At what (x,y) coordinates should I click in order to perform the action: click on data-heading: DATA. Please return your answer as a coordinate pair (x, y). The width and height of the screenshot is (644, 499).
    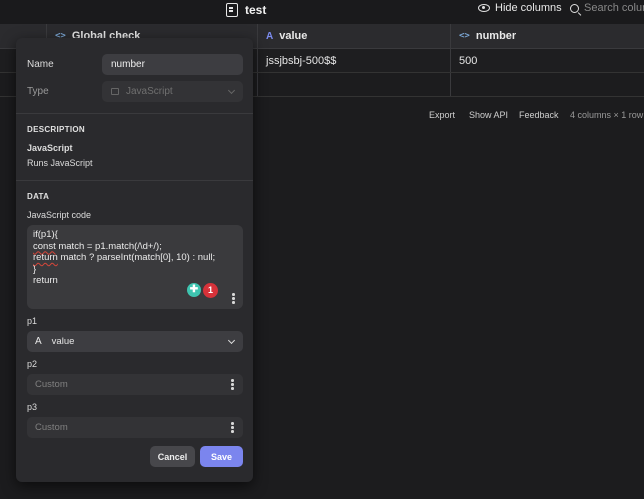
    Looking at the image, I should click on (38, 196).